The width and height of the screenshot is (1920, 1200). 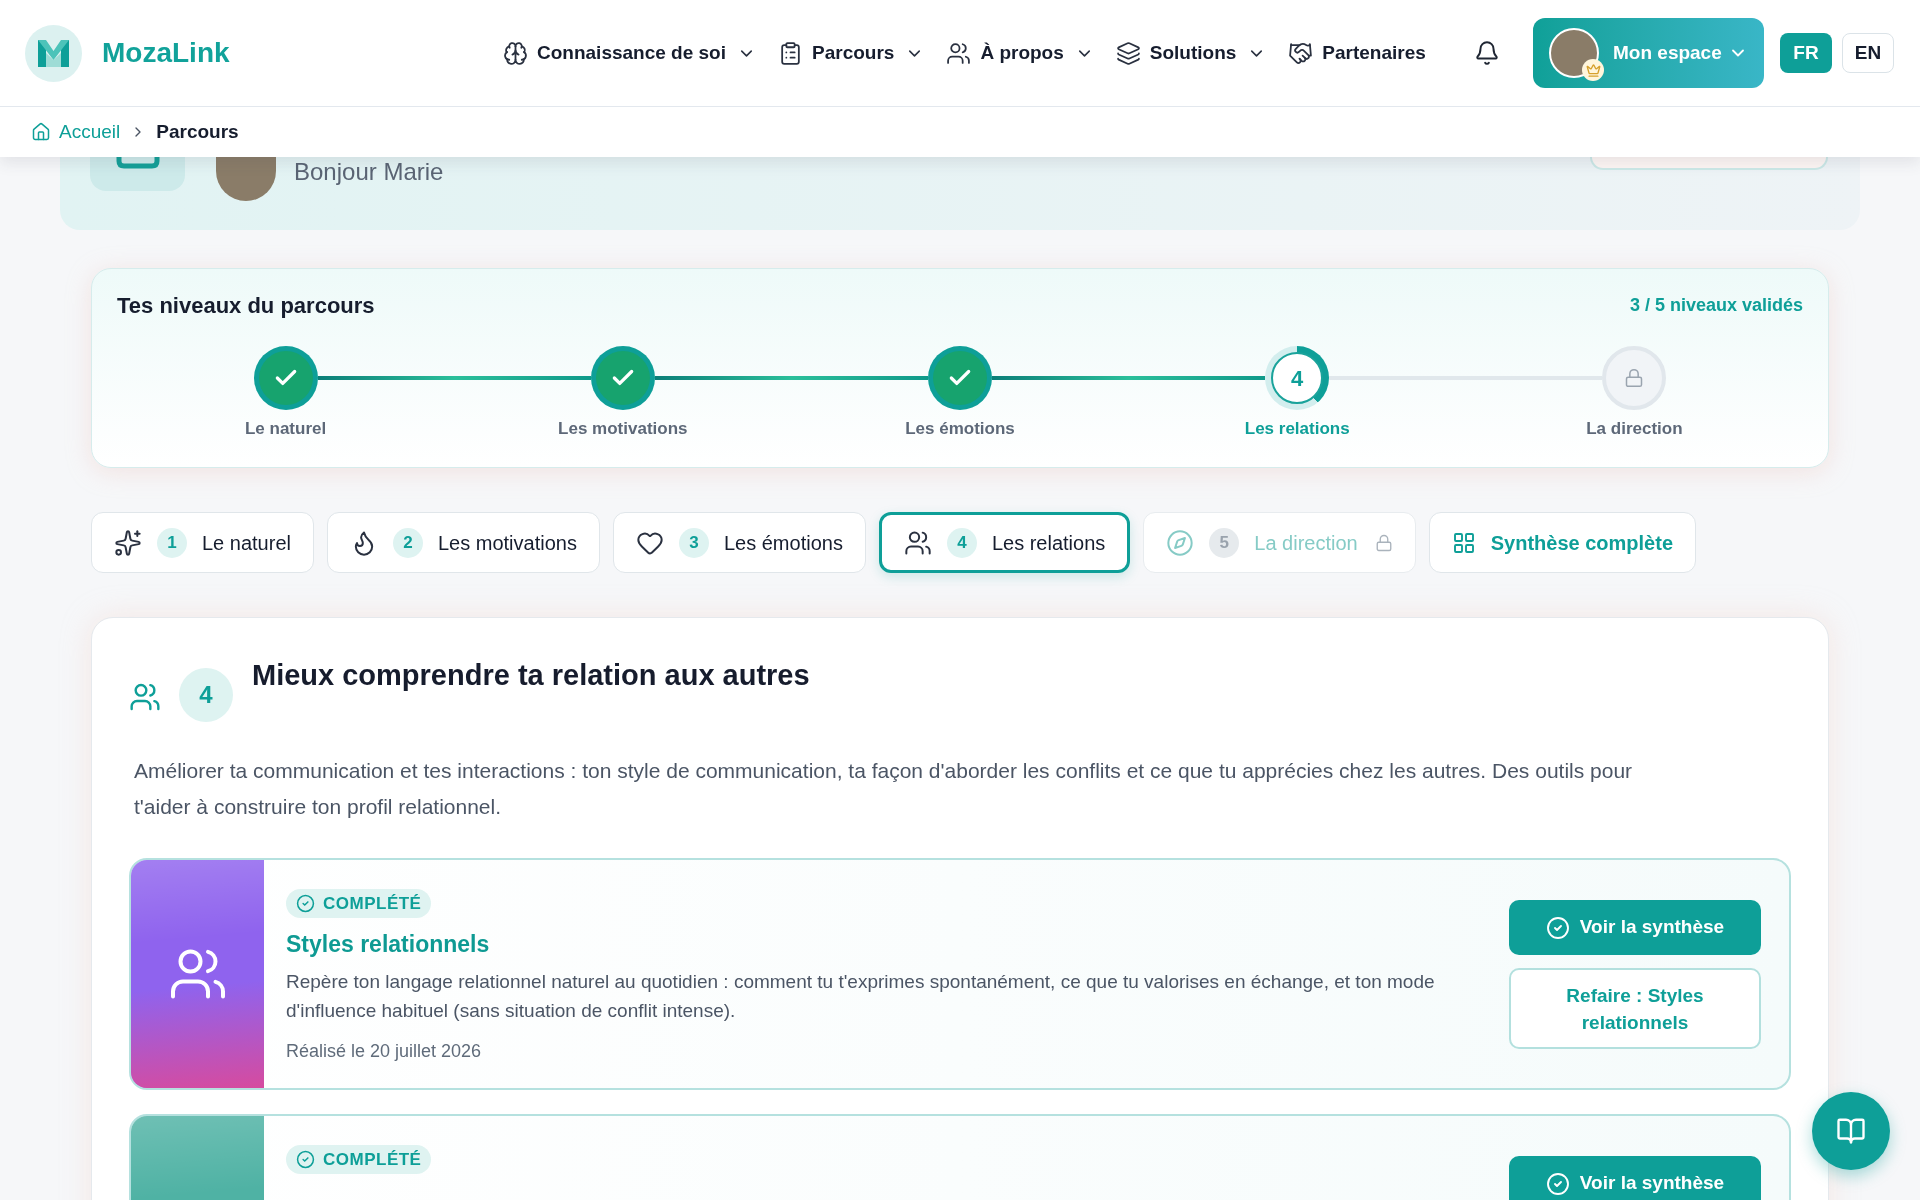 I want to click on greeting-text: Bonjour Marie, so click(x=369, y=172).